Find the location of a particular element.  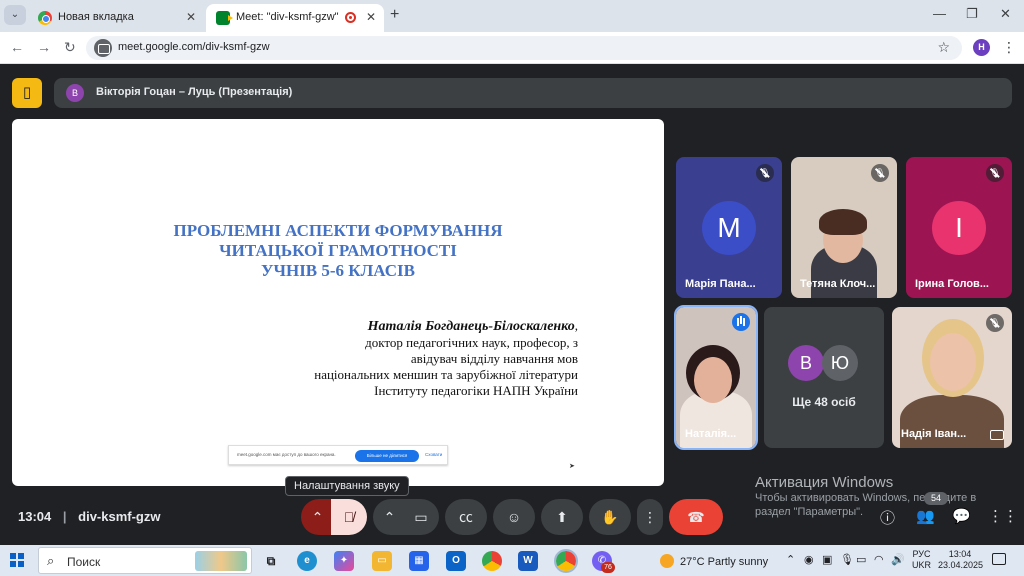

taskbar-search-box: ⌕ Поиск is located at coordinates (145, 560).